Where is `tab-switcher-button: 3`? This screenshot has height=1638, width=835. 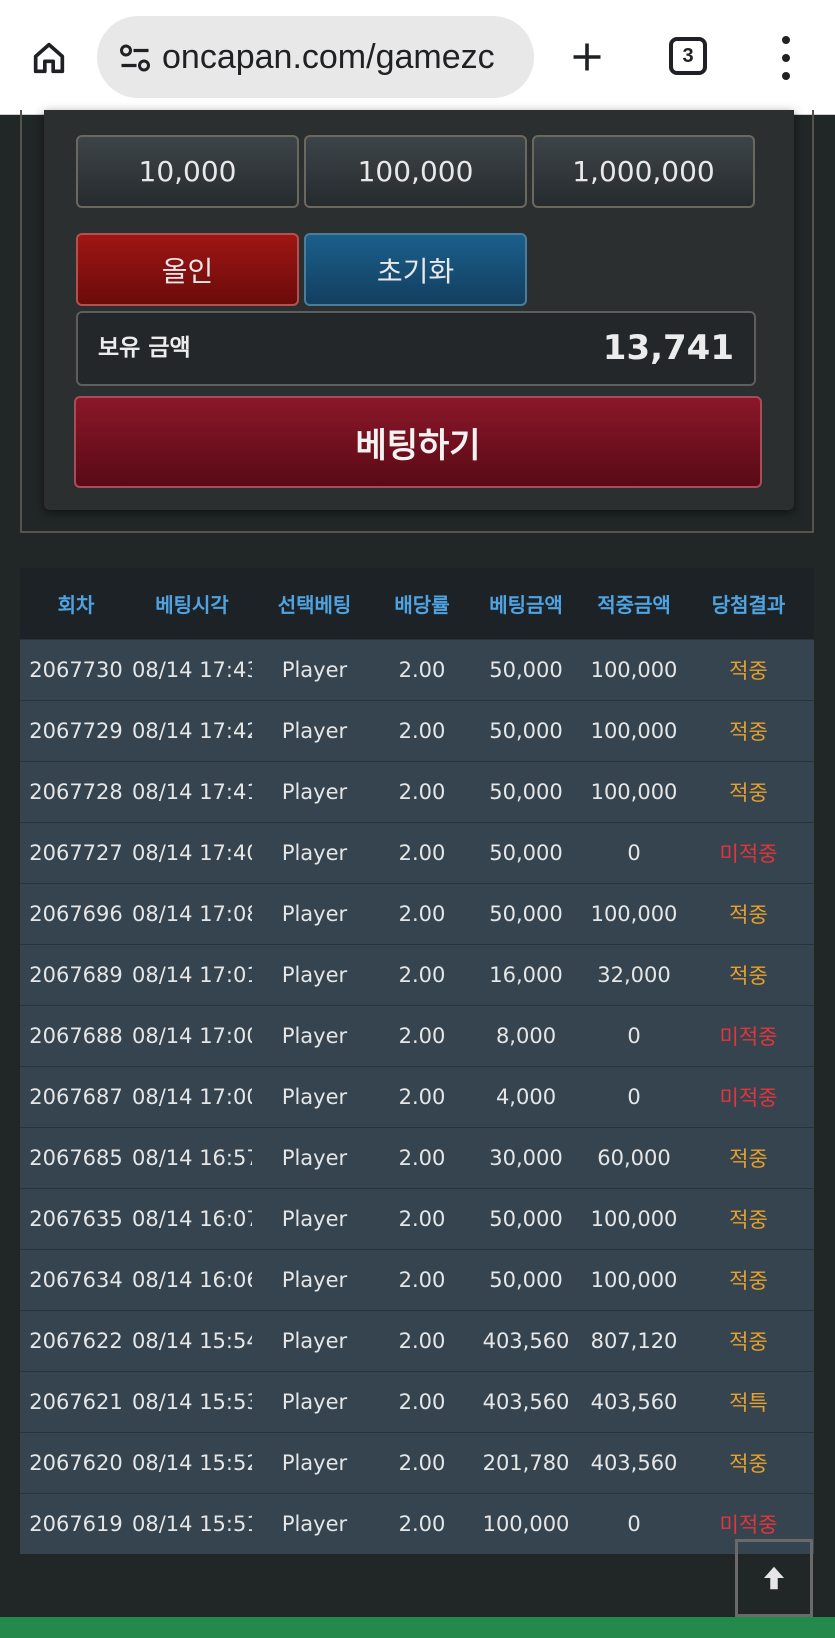 tab-switcher-button: 3 is located at coordinates (688, 56).